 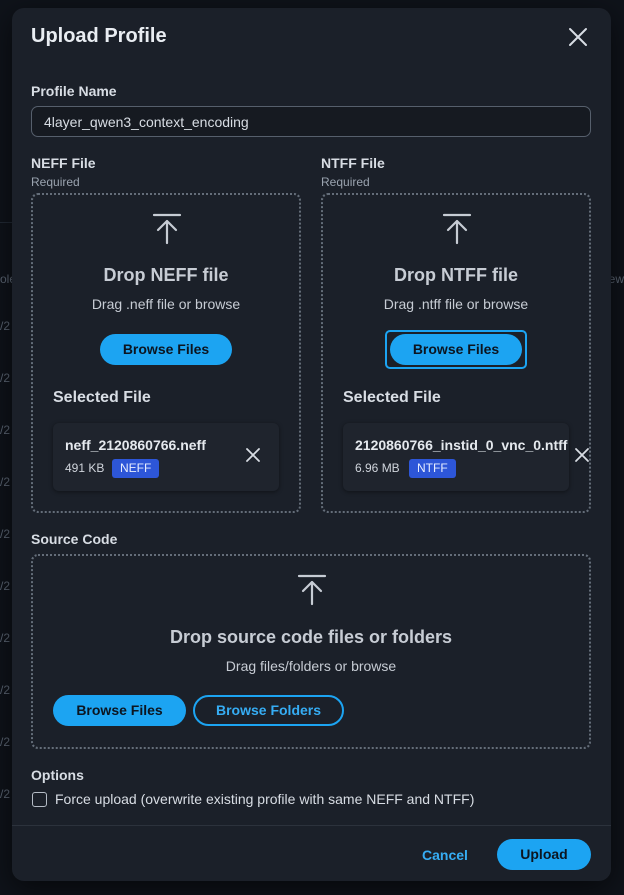 I want to click on ntff-file-size: 6.96 MB, so click(x=377, y=468).